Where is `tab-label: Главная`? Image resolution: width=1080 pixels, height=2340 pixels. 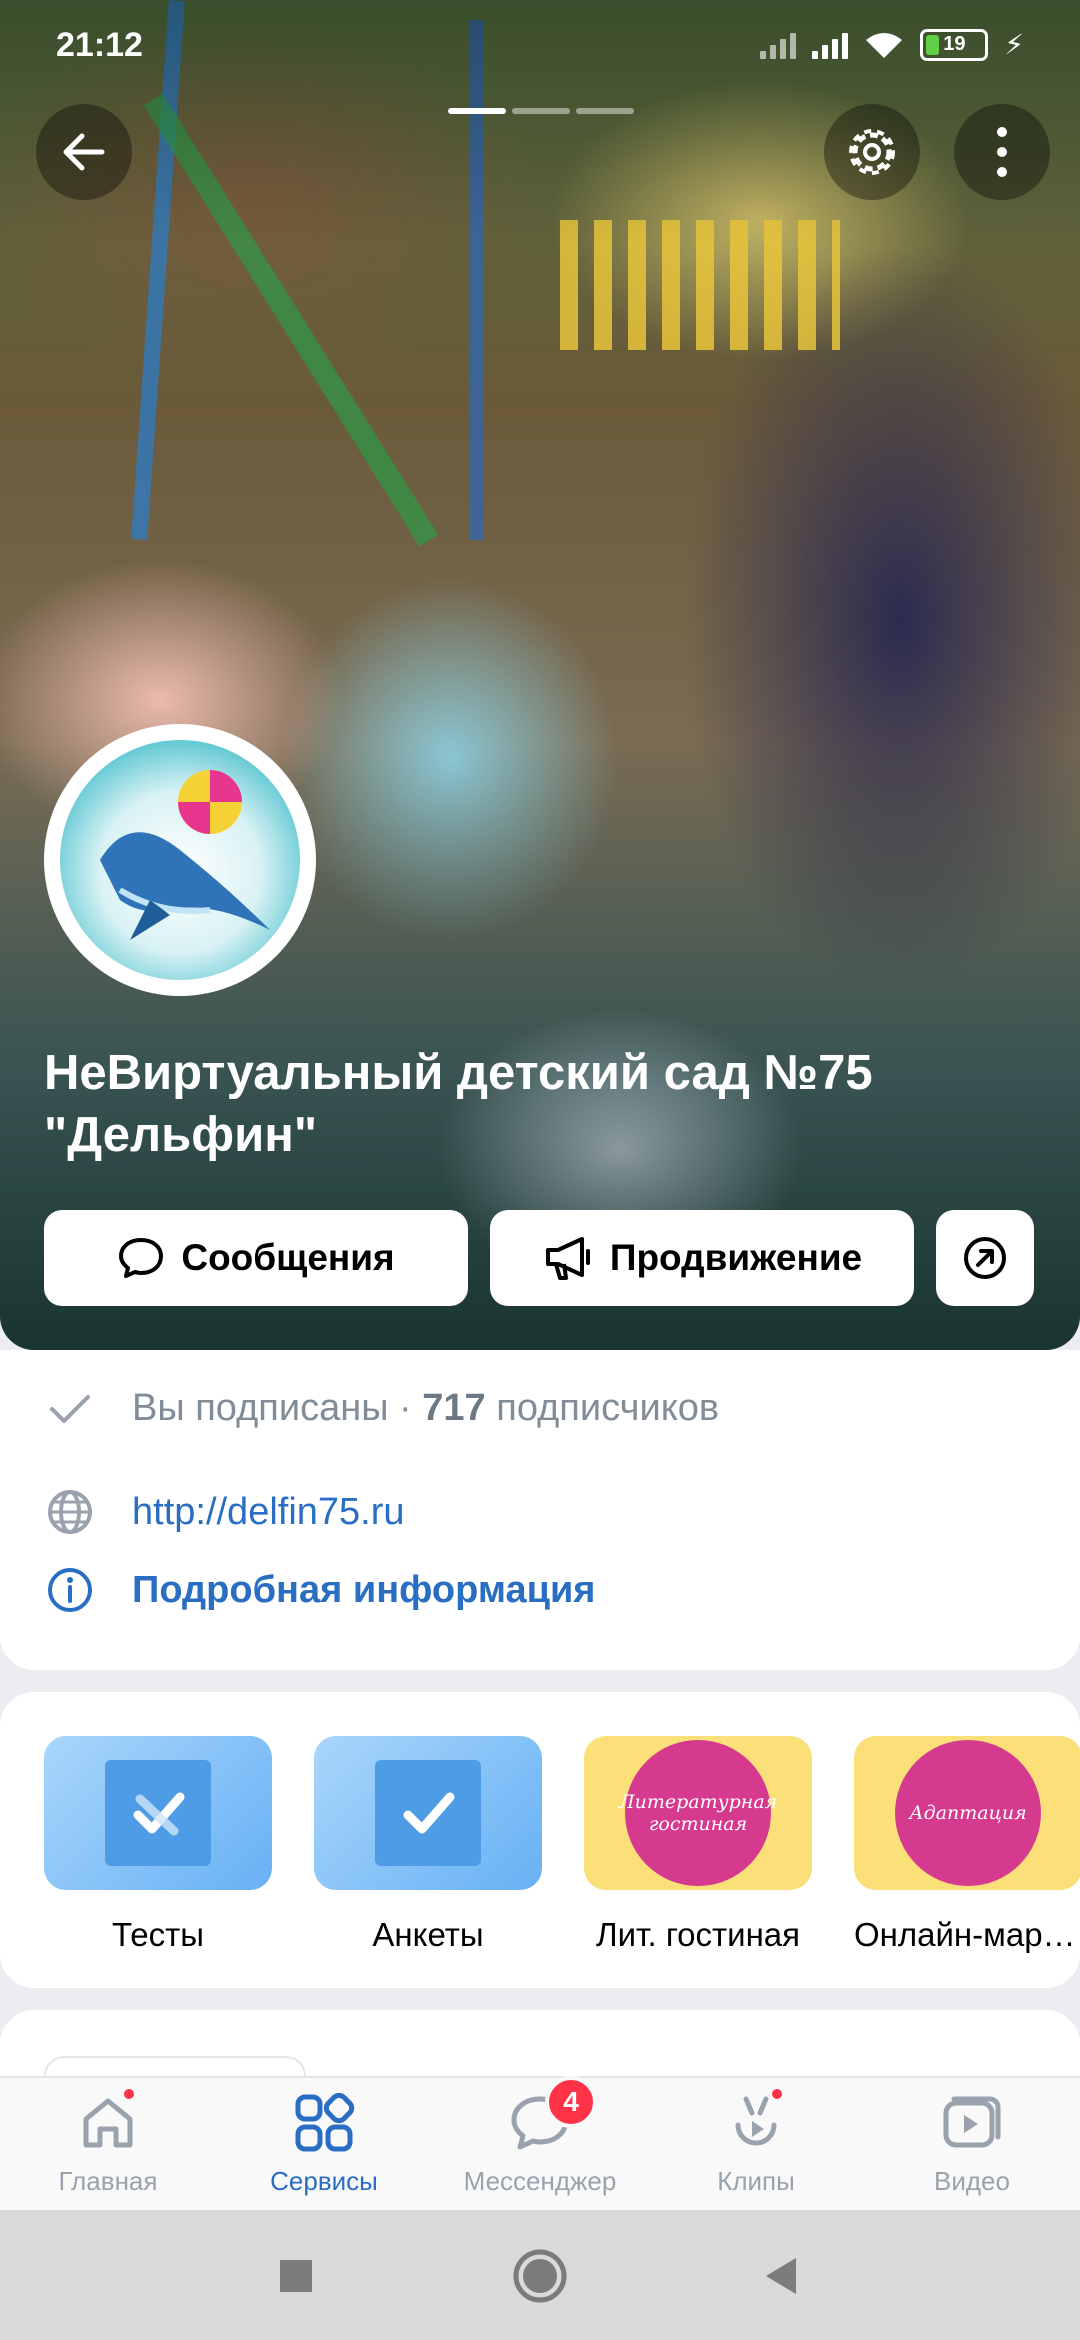 tab-label: Главная is located at coordinates (108, 2181).